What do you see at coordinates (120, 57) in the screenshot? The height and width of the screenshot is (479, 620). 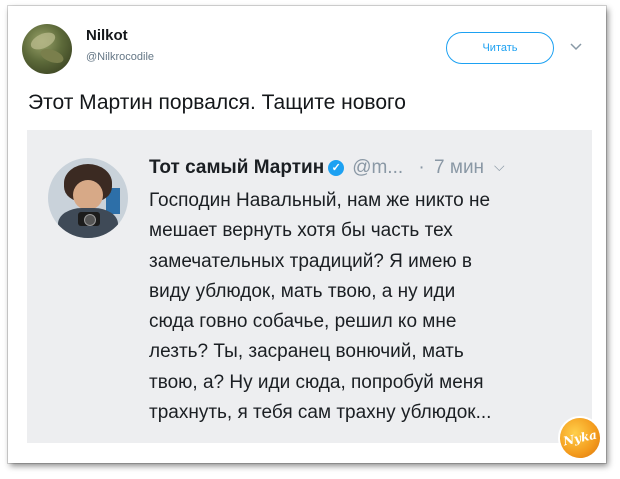 I see `author-handle: @Nilkrocodile` at bounding box center [120, 57].